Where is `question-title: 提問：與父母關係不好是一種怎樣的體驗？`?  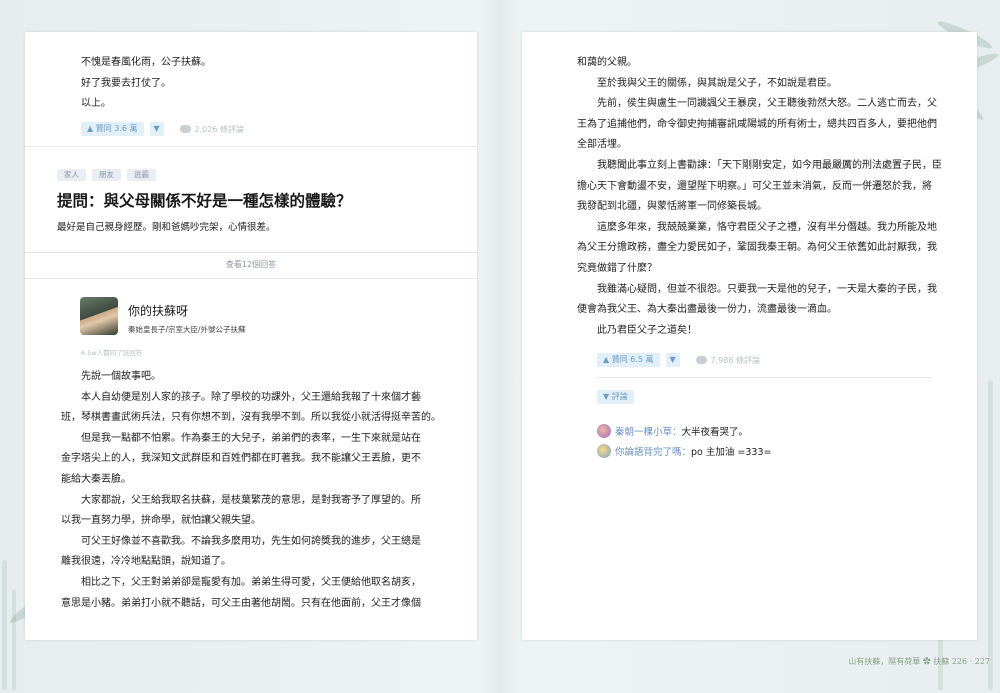
question-title: 提問：與父母關係不好是一種怎樣的體驗？ is located at coordinates (257, 200).